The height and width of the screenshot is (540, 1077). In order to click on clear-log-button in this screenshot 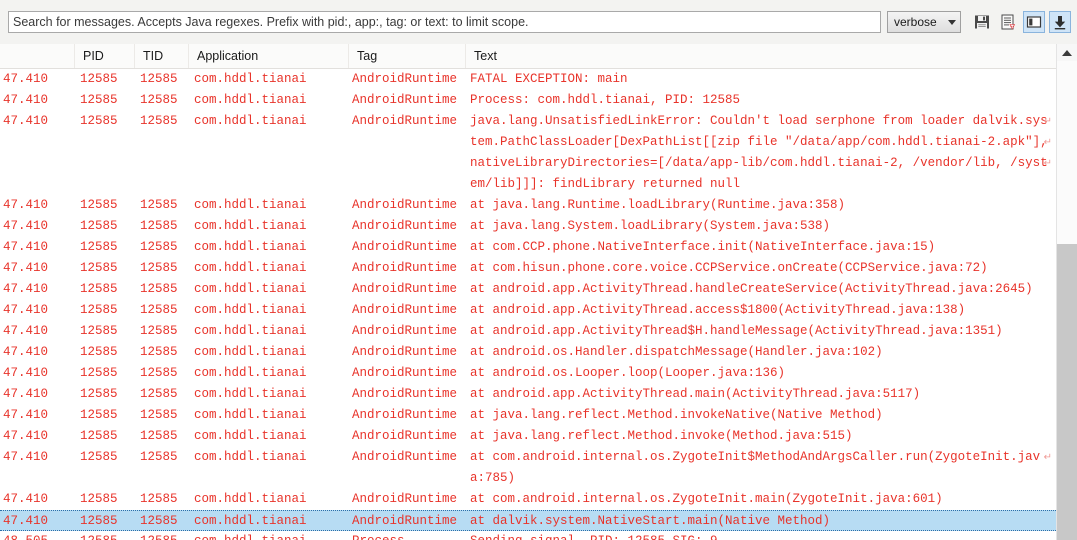, I will do `click(1008, 22)`.